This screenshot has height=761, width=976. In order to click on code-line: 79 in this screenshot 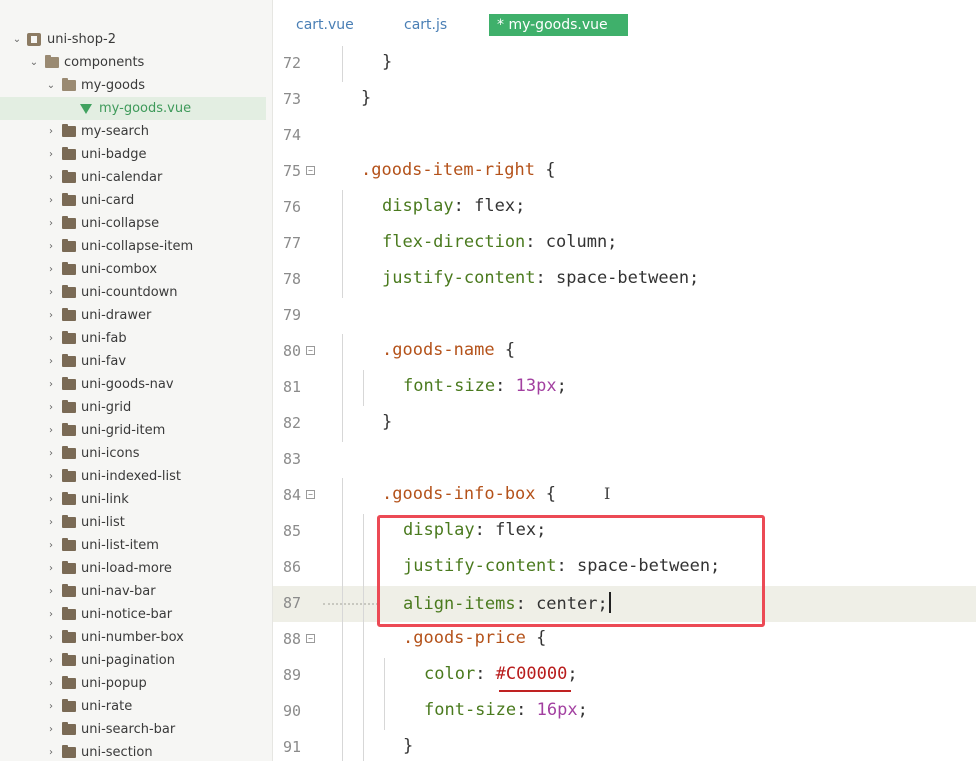, I will do `click(624, 316)`.